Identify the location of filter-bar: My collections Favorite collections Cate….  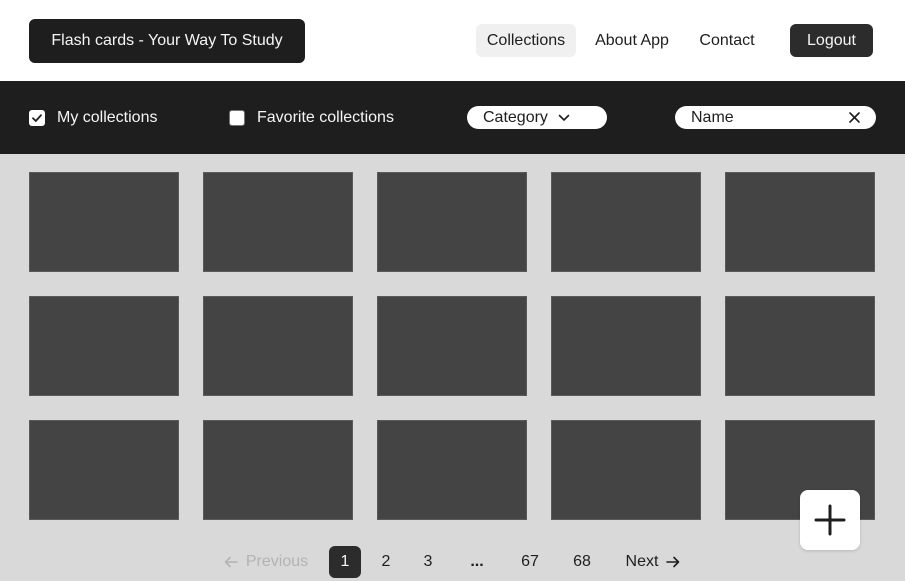
(452, 117).